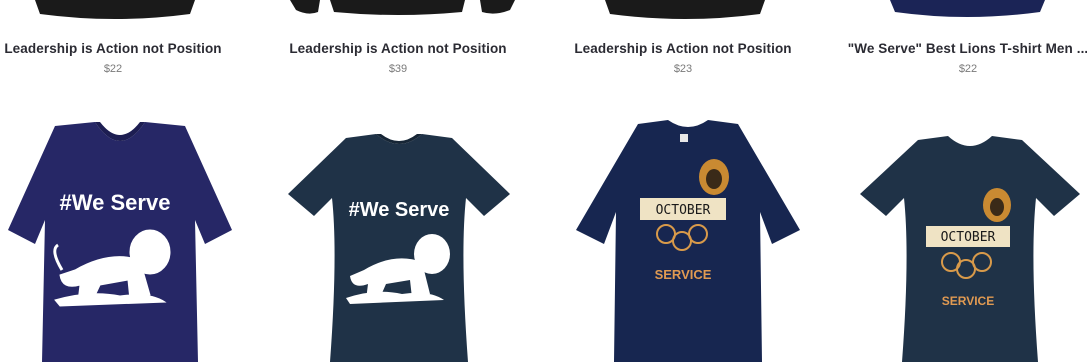  What do you see at coordinates (688, 241) in the screenshot?
I see `product-image-7: OCTOBER SERVICE` at bounding box center [688, 241].